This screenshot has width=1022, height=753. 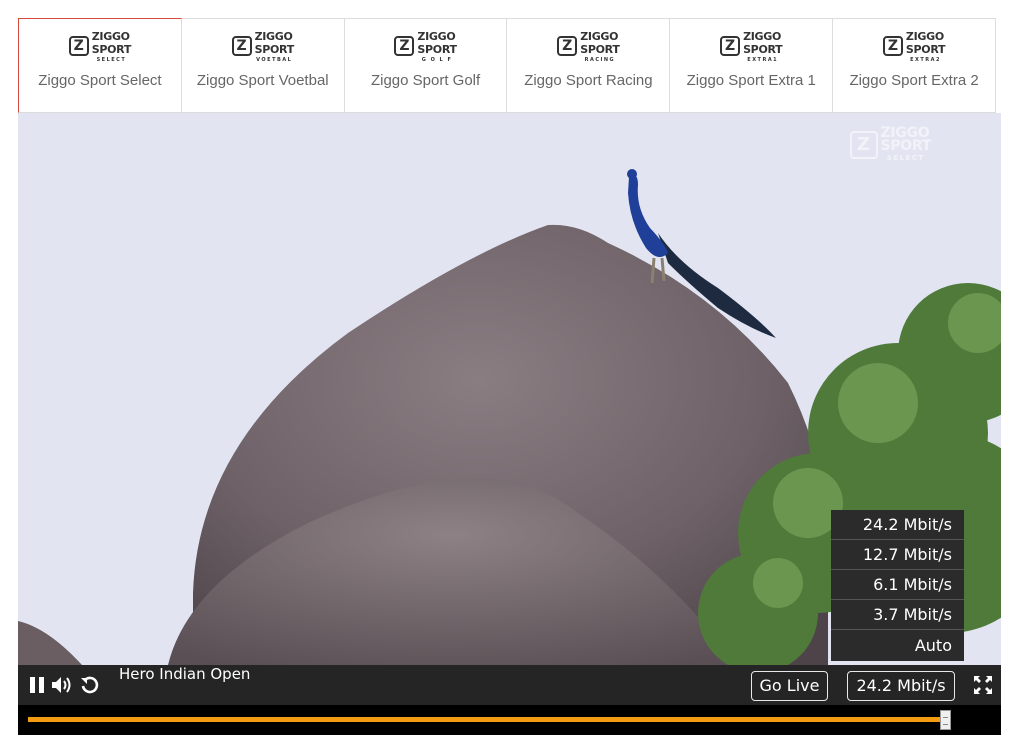 I want to click on quality-button: 24.2 Mbit/s, so click(x=901, y=686).